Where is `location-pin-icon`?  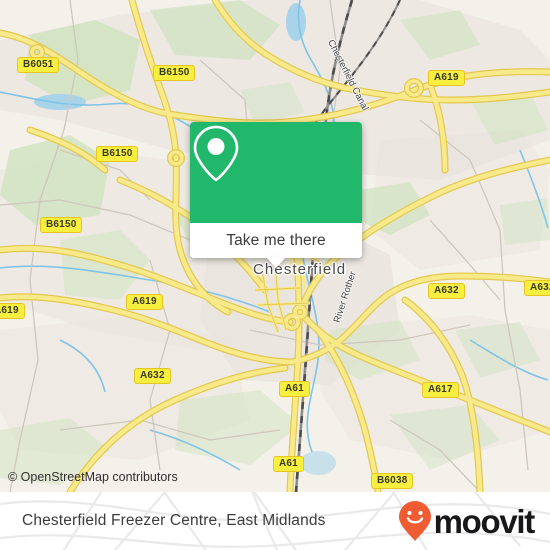
location-pin-icon is located at coordinates (216, 153).